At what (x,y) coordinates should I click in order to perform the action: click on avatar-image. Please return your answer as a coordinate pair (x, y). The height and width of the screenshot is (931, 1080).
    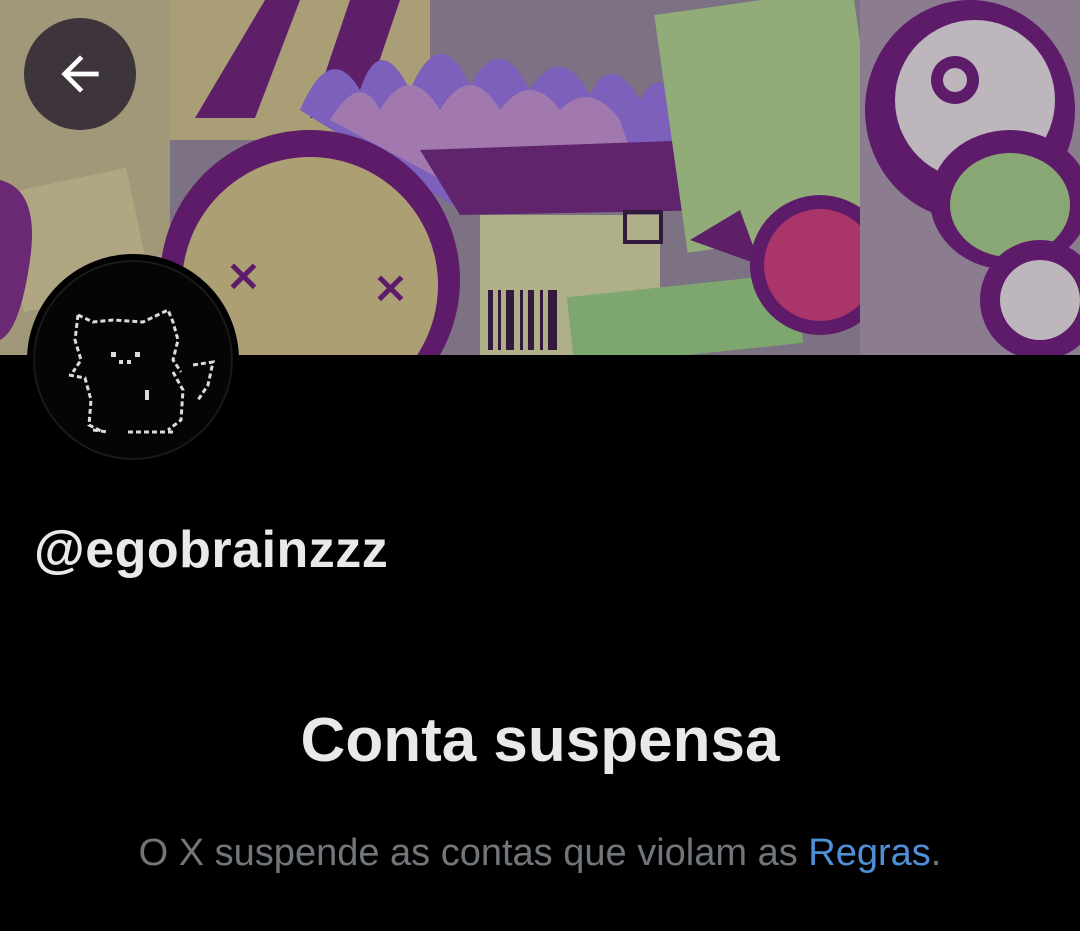
    Looking at the image, I should click on (133, 360).